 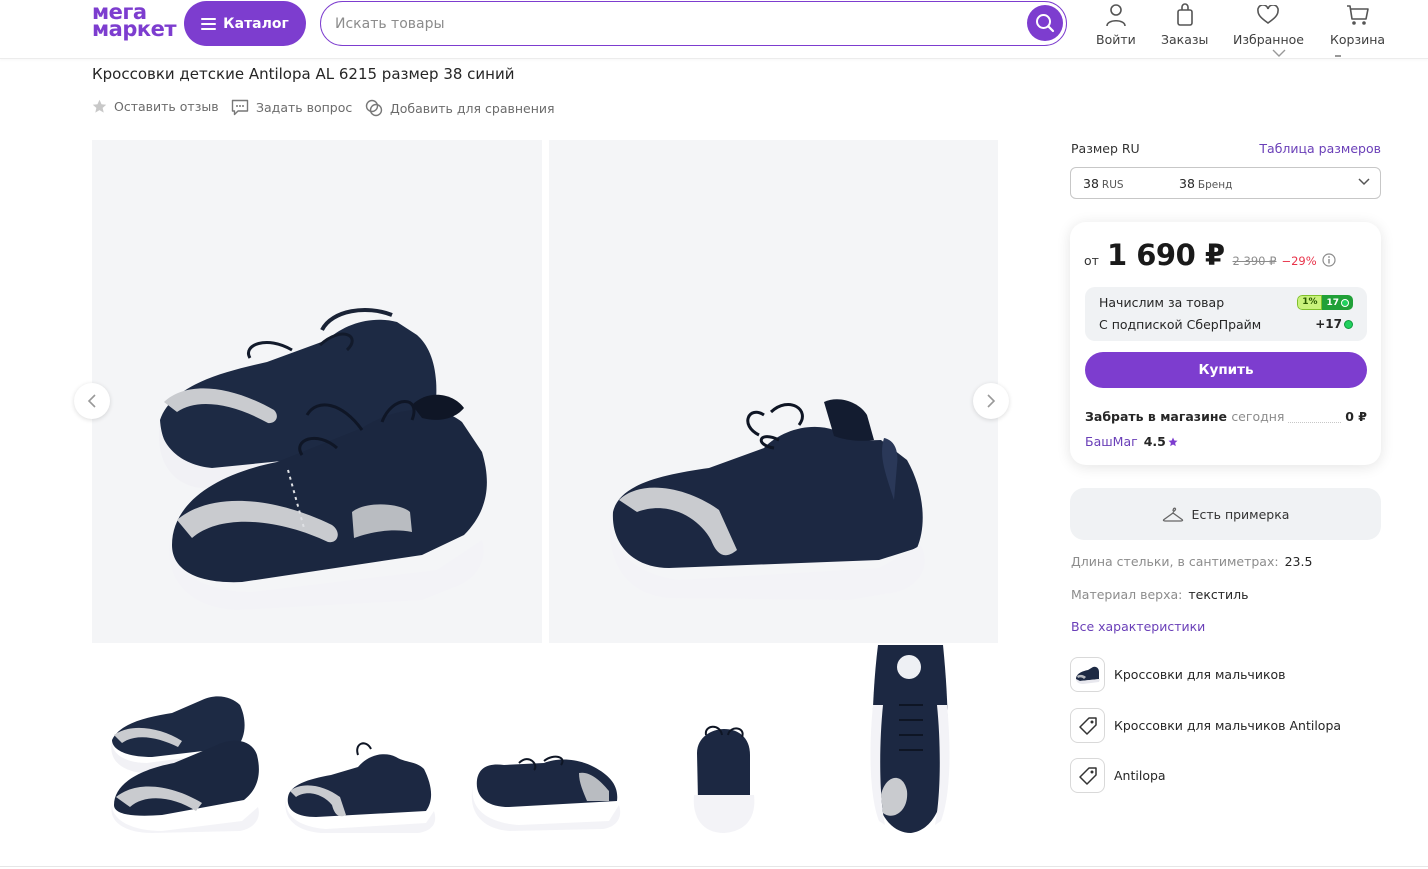 I want to click on chat-icon, so click(x=240, y=107).